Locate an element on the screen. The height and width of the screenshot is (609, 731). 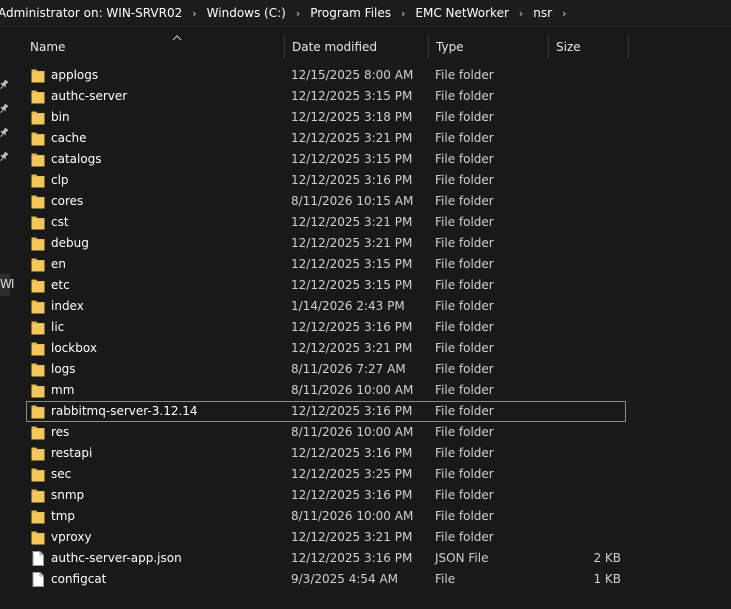
file-row: logs 8/11/2026 7:27 AM File folder is located at coordinates (326, 369).